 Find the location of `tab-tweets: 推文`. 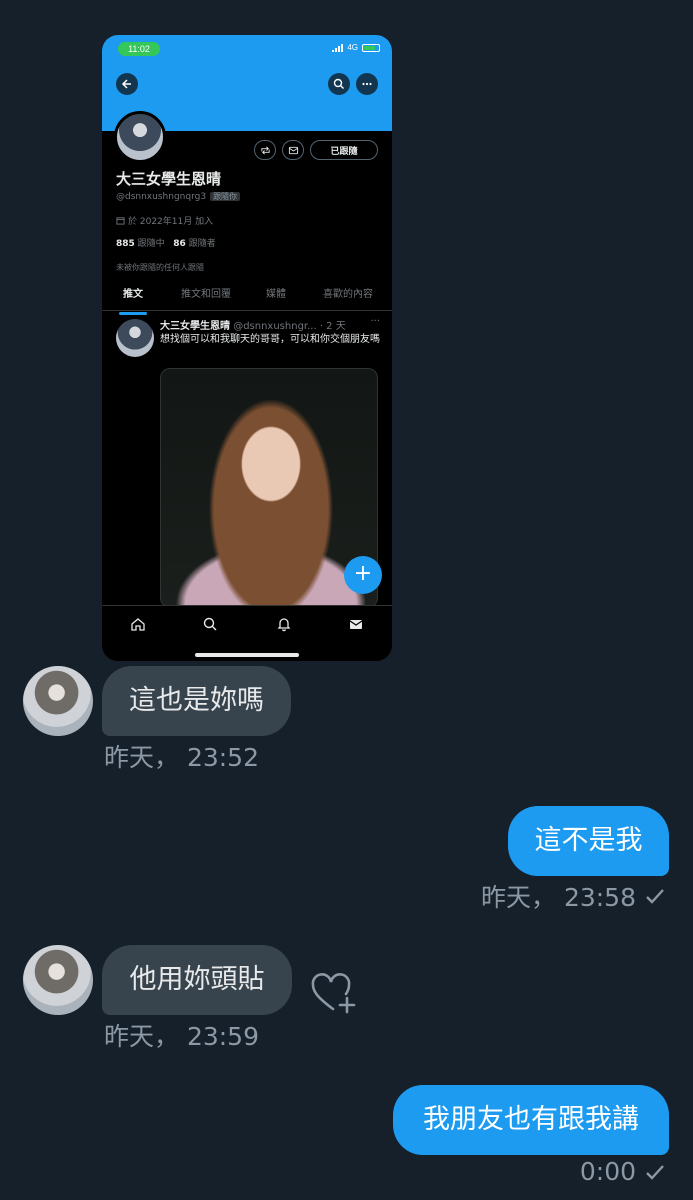

tab-tweets: 推文 is located at coordinates (133, 297).